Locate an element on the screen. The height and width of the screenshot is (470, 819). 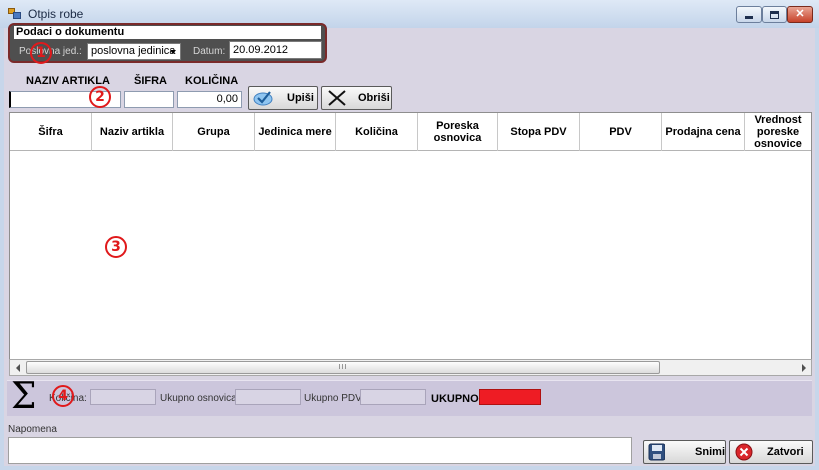
column-header-grupa: Grupa is located at coordinates (214, 132).